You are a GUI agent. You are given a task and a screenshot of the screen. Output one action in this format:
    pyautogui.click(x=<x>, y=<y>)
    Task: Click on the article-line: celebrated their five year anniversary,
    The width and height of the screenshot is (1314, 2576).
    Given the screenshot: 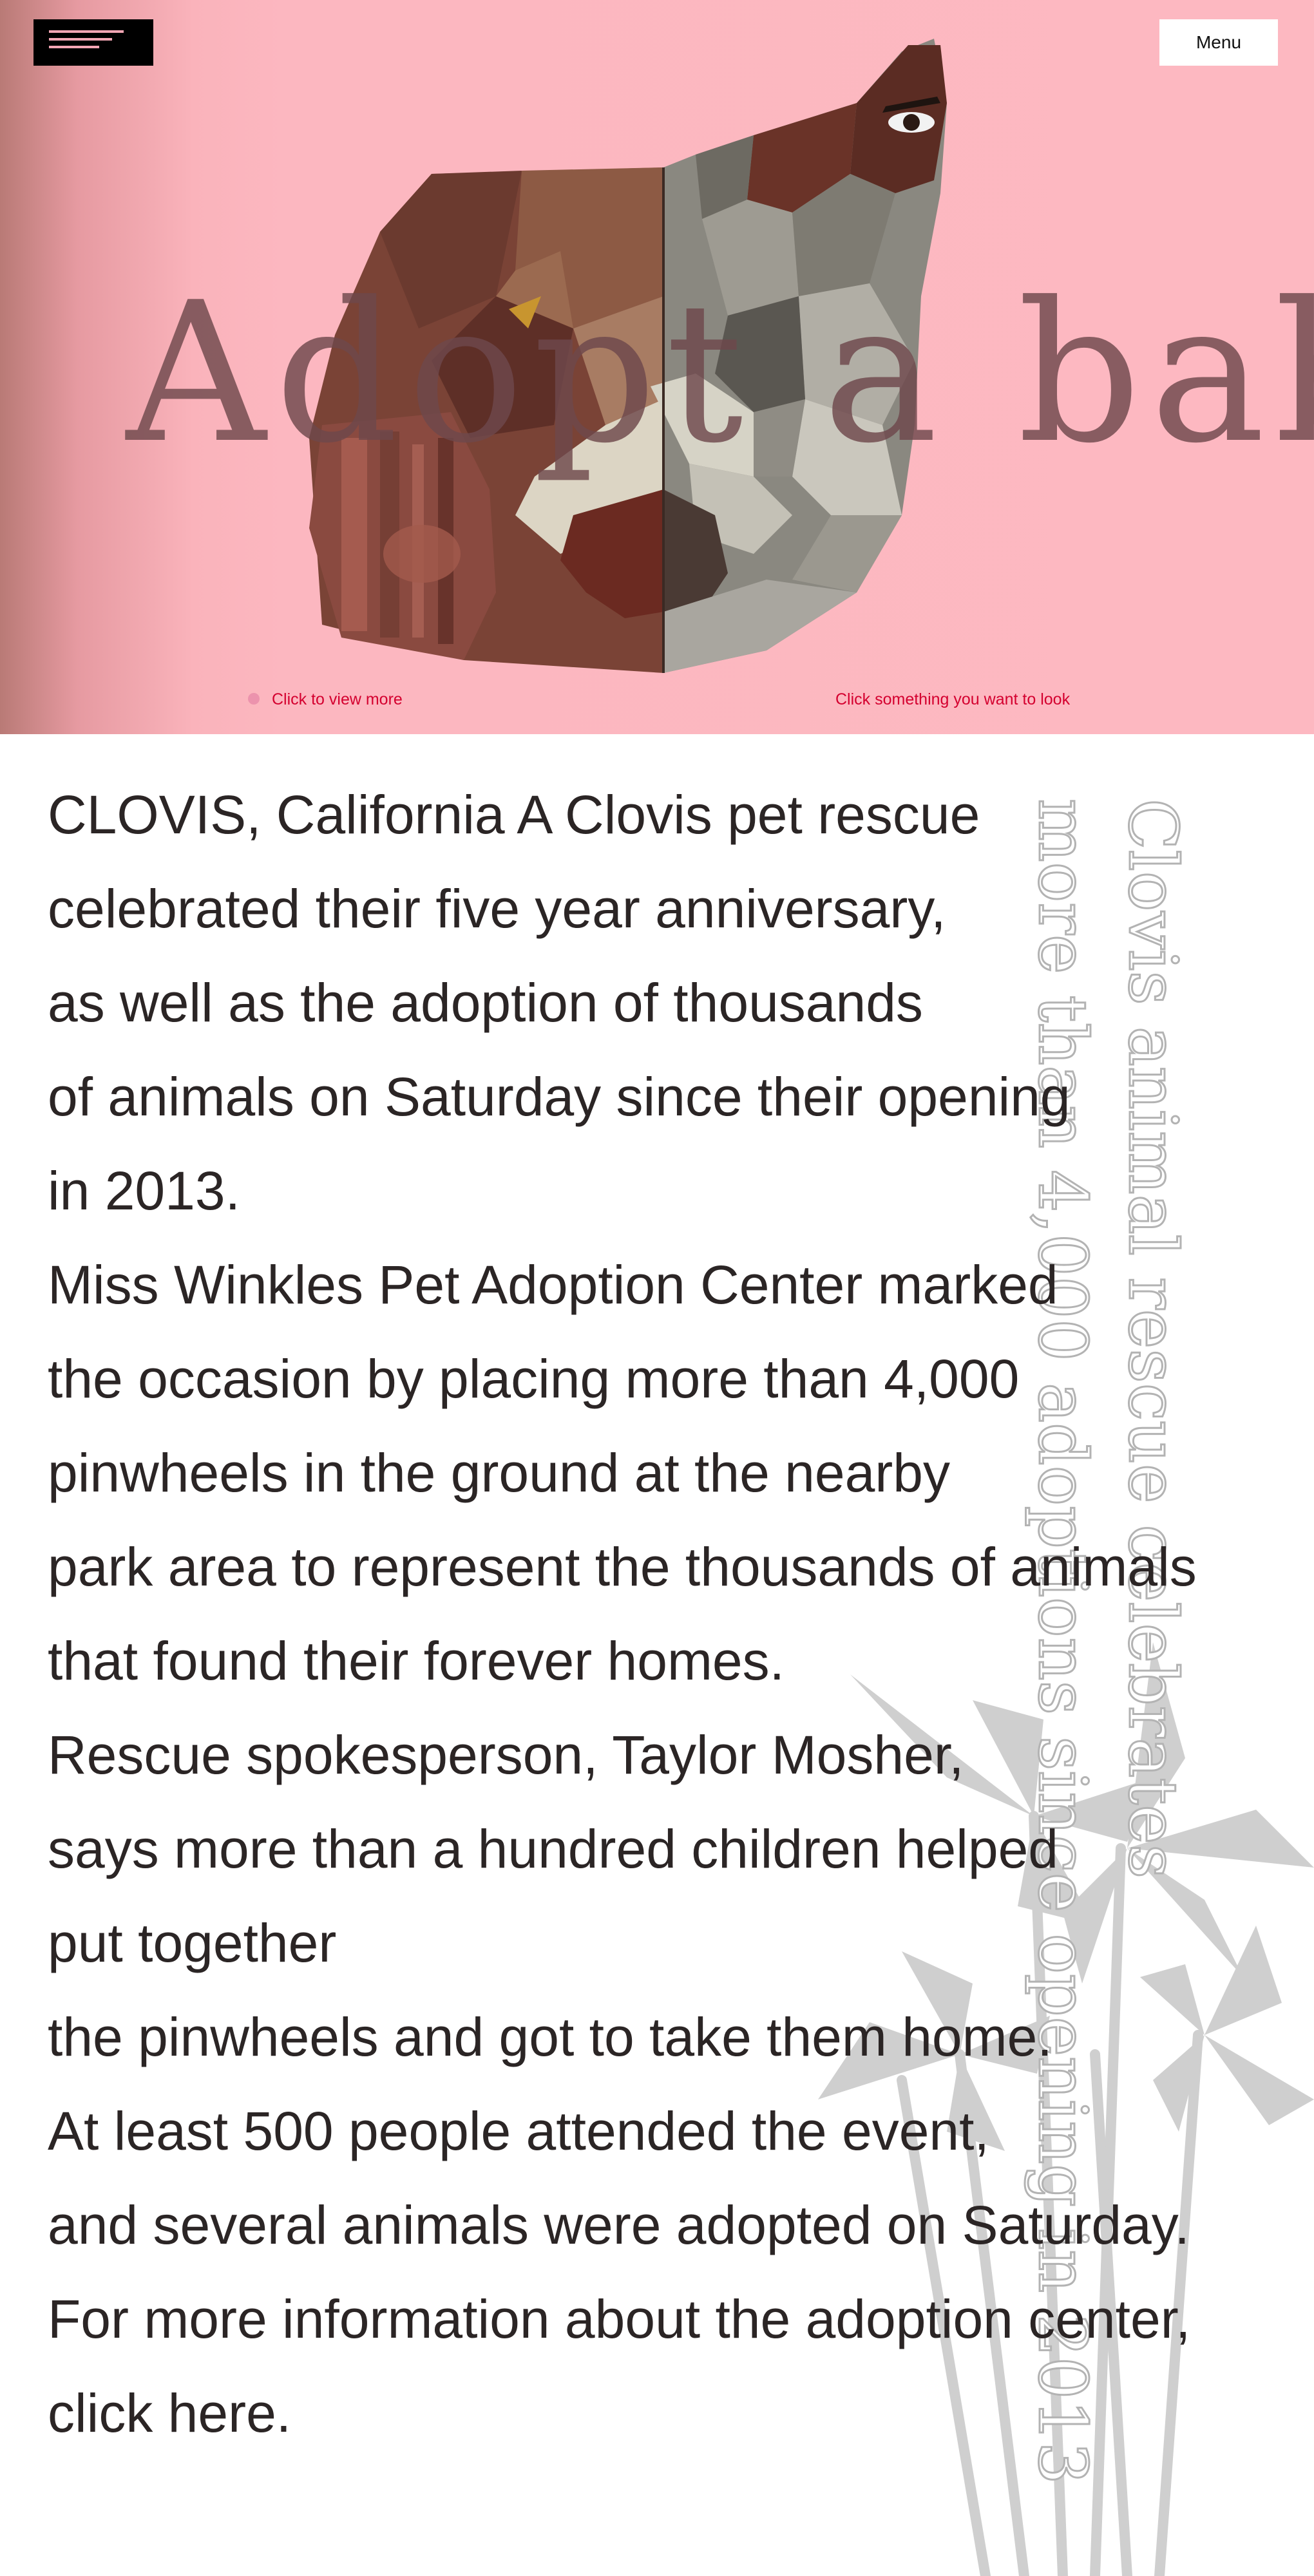 What is the action you would take?
    pyautogui.click(x=497, y=909)
    